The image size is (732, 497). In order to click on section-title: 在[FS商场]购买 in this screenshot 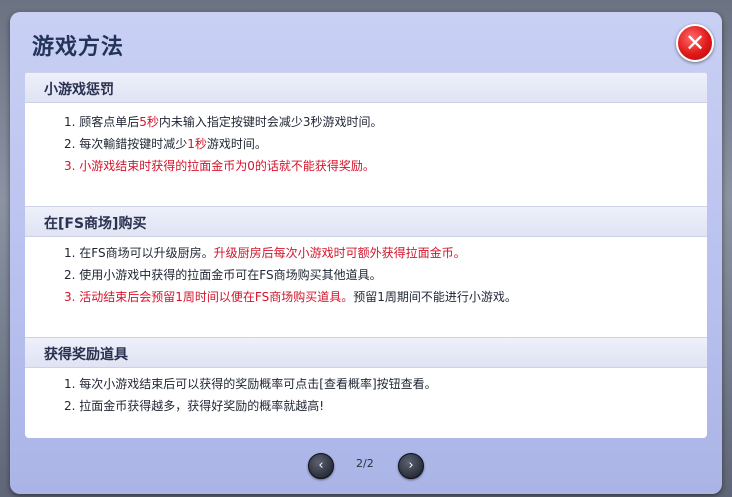, I will do `click(95, 224)`.